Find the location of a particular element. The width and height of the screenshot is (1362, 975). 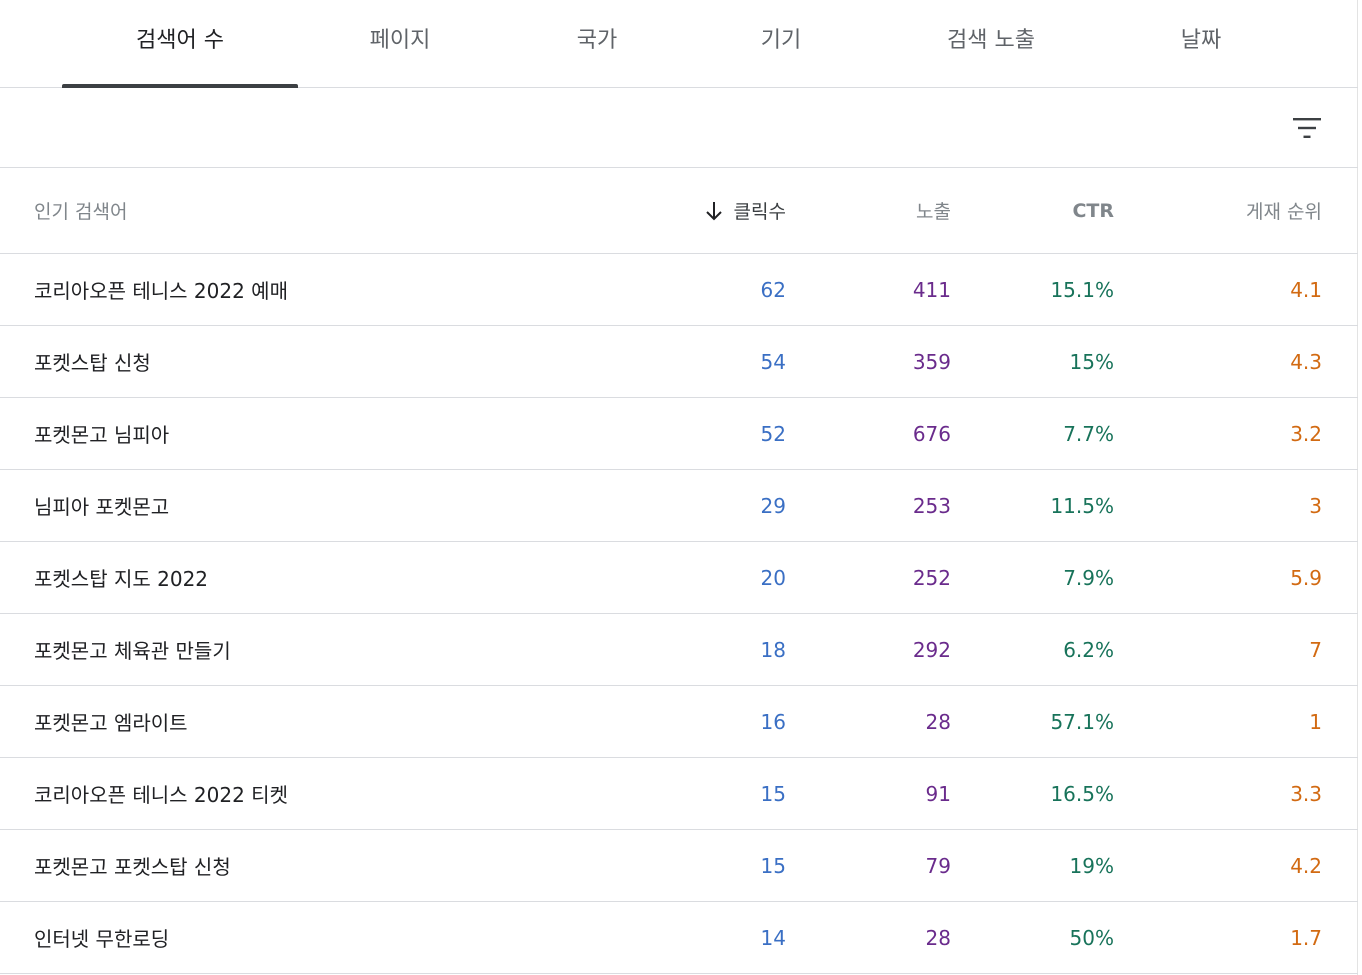

ctr-cell: 7.9% is located at coordinates (1088, 577).